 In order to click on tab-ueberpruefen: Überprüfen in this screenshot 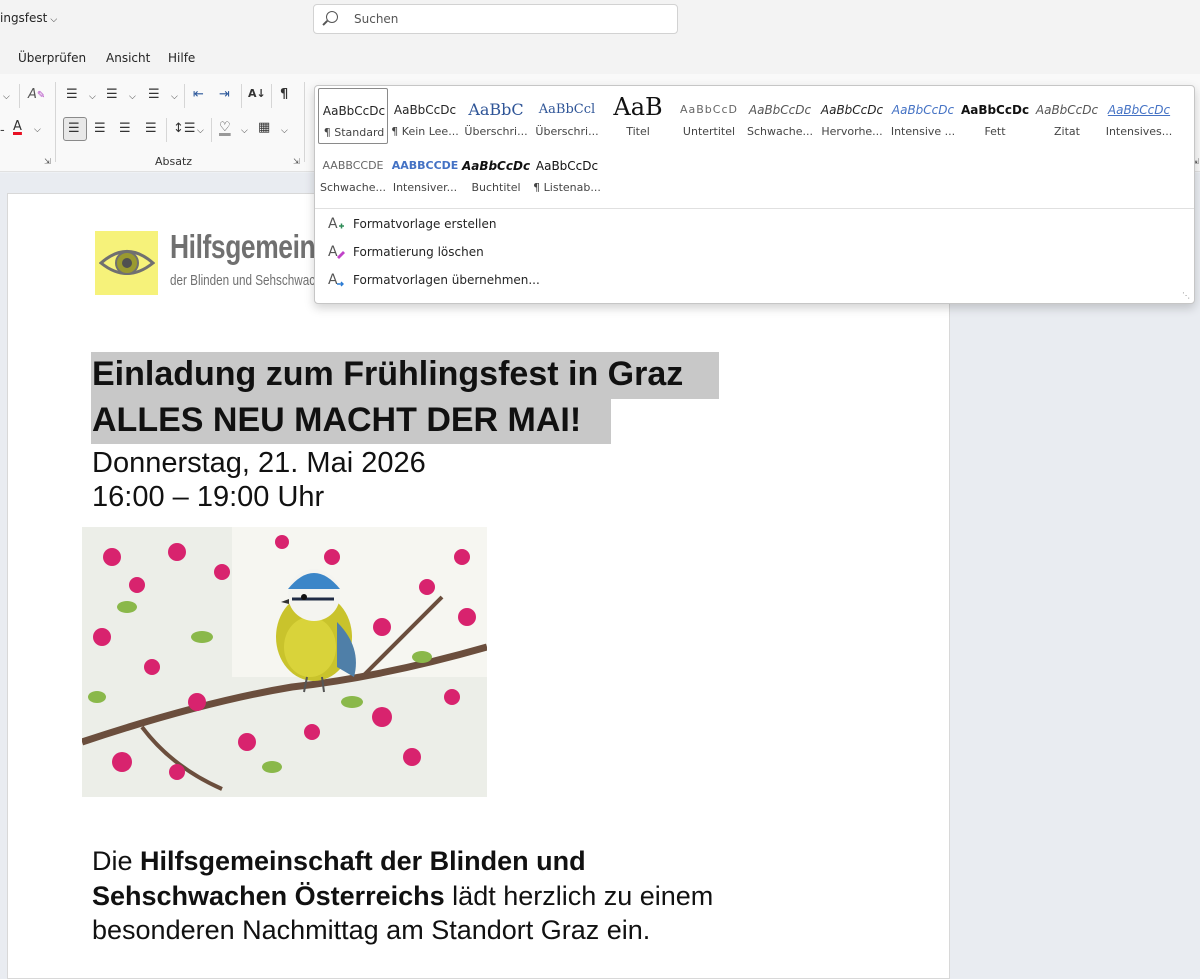, I will do `click(52, 58)`.